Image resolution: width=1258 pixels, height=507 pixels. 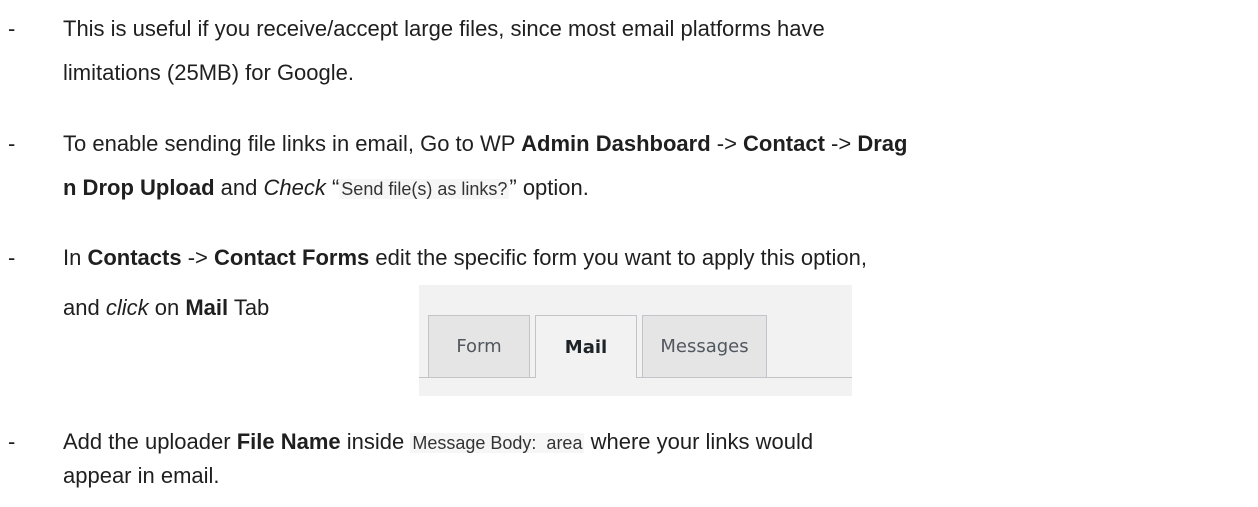 I want to click on text: on, so click(x=167, y=307).